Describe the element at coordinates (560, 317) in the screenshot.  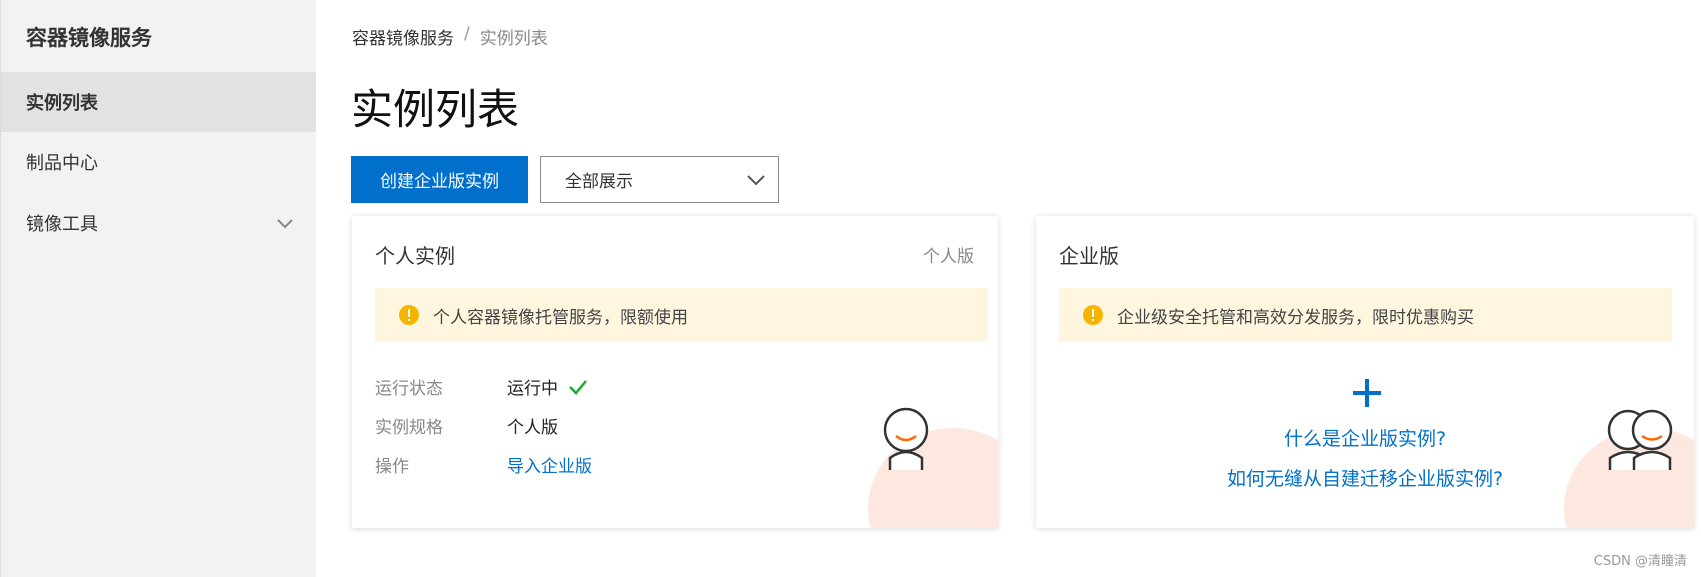
I see `notice-text: 个人容器镜像托管服务，限额使用` at that location.